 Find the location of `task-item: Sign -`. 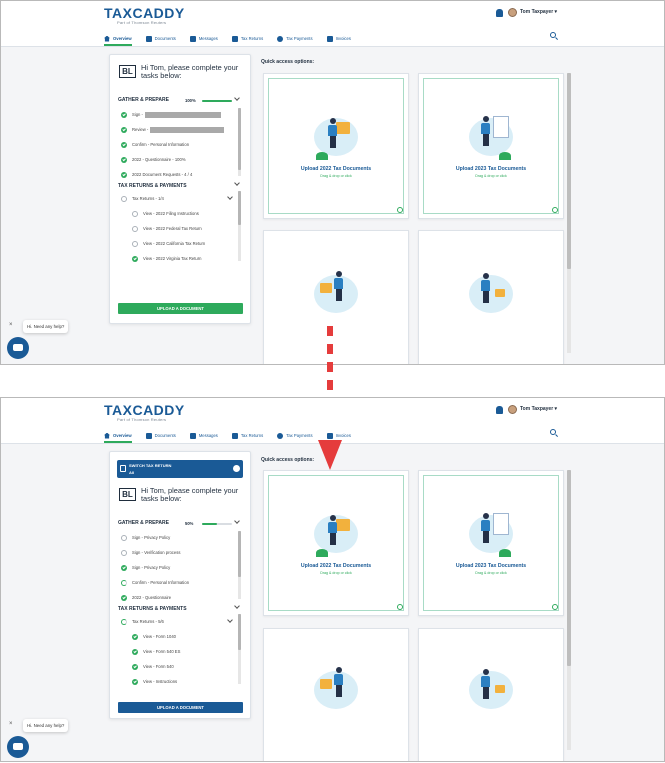

task-item: Sign - is located at coordinates (171, 114).